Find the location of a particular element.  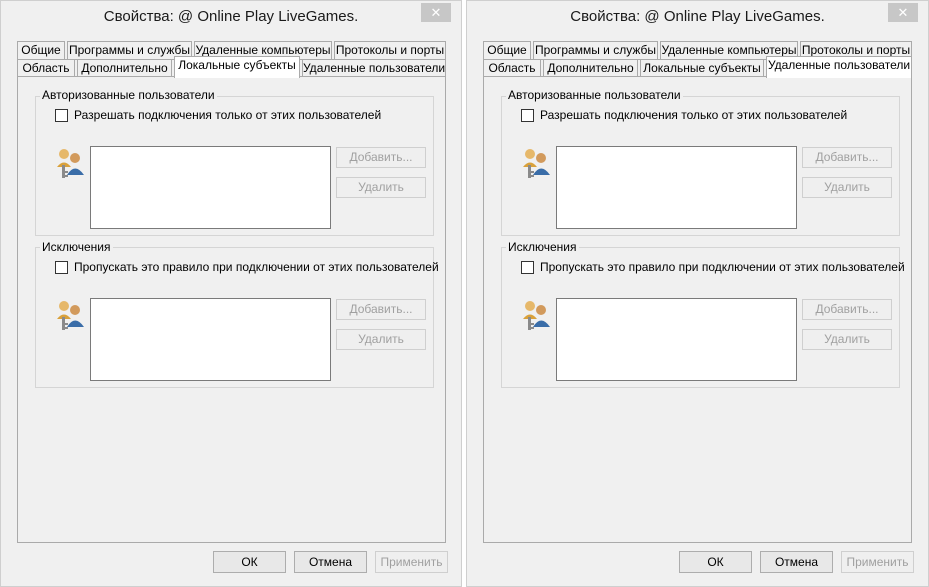

tab-programs-services: Программы и службы is located at coordinates (595, 50).